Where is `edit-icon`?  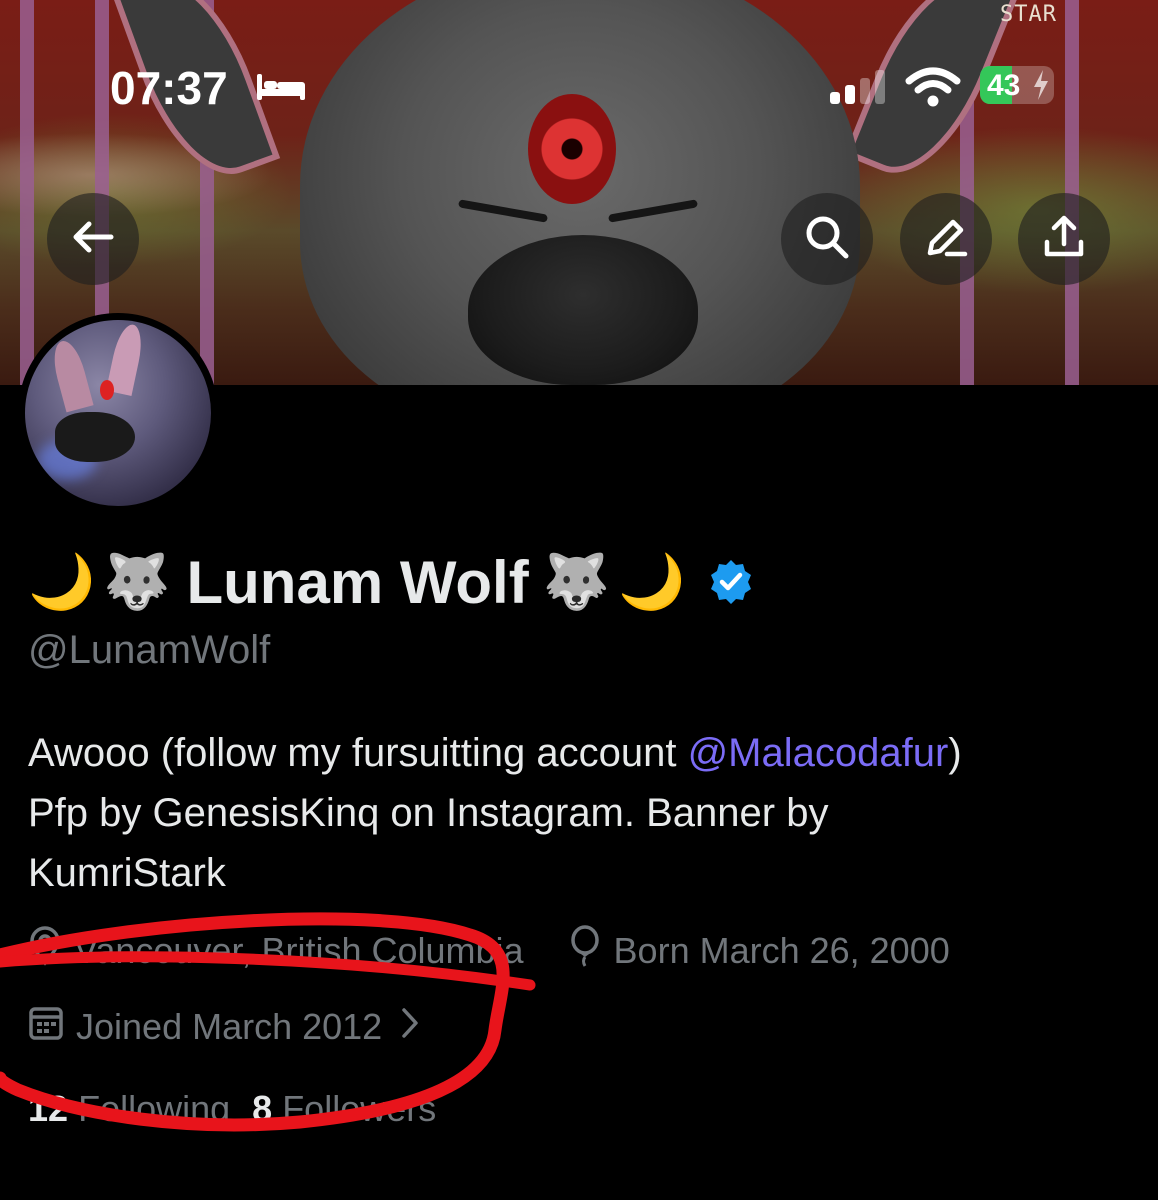
edit-icon is located at coordinates (946, 239).